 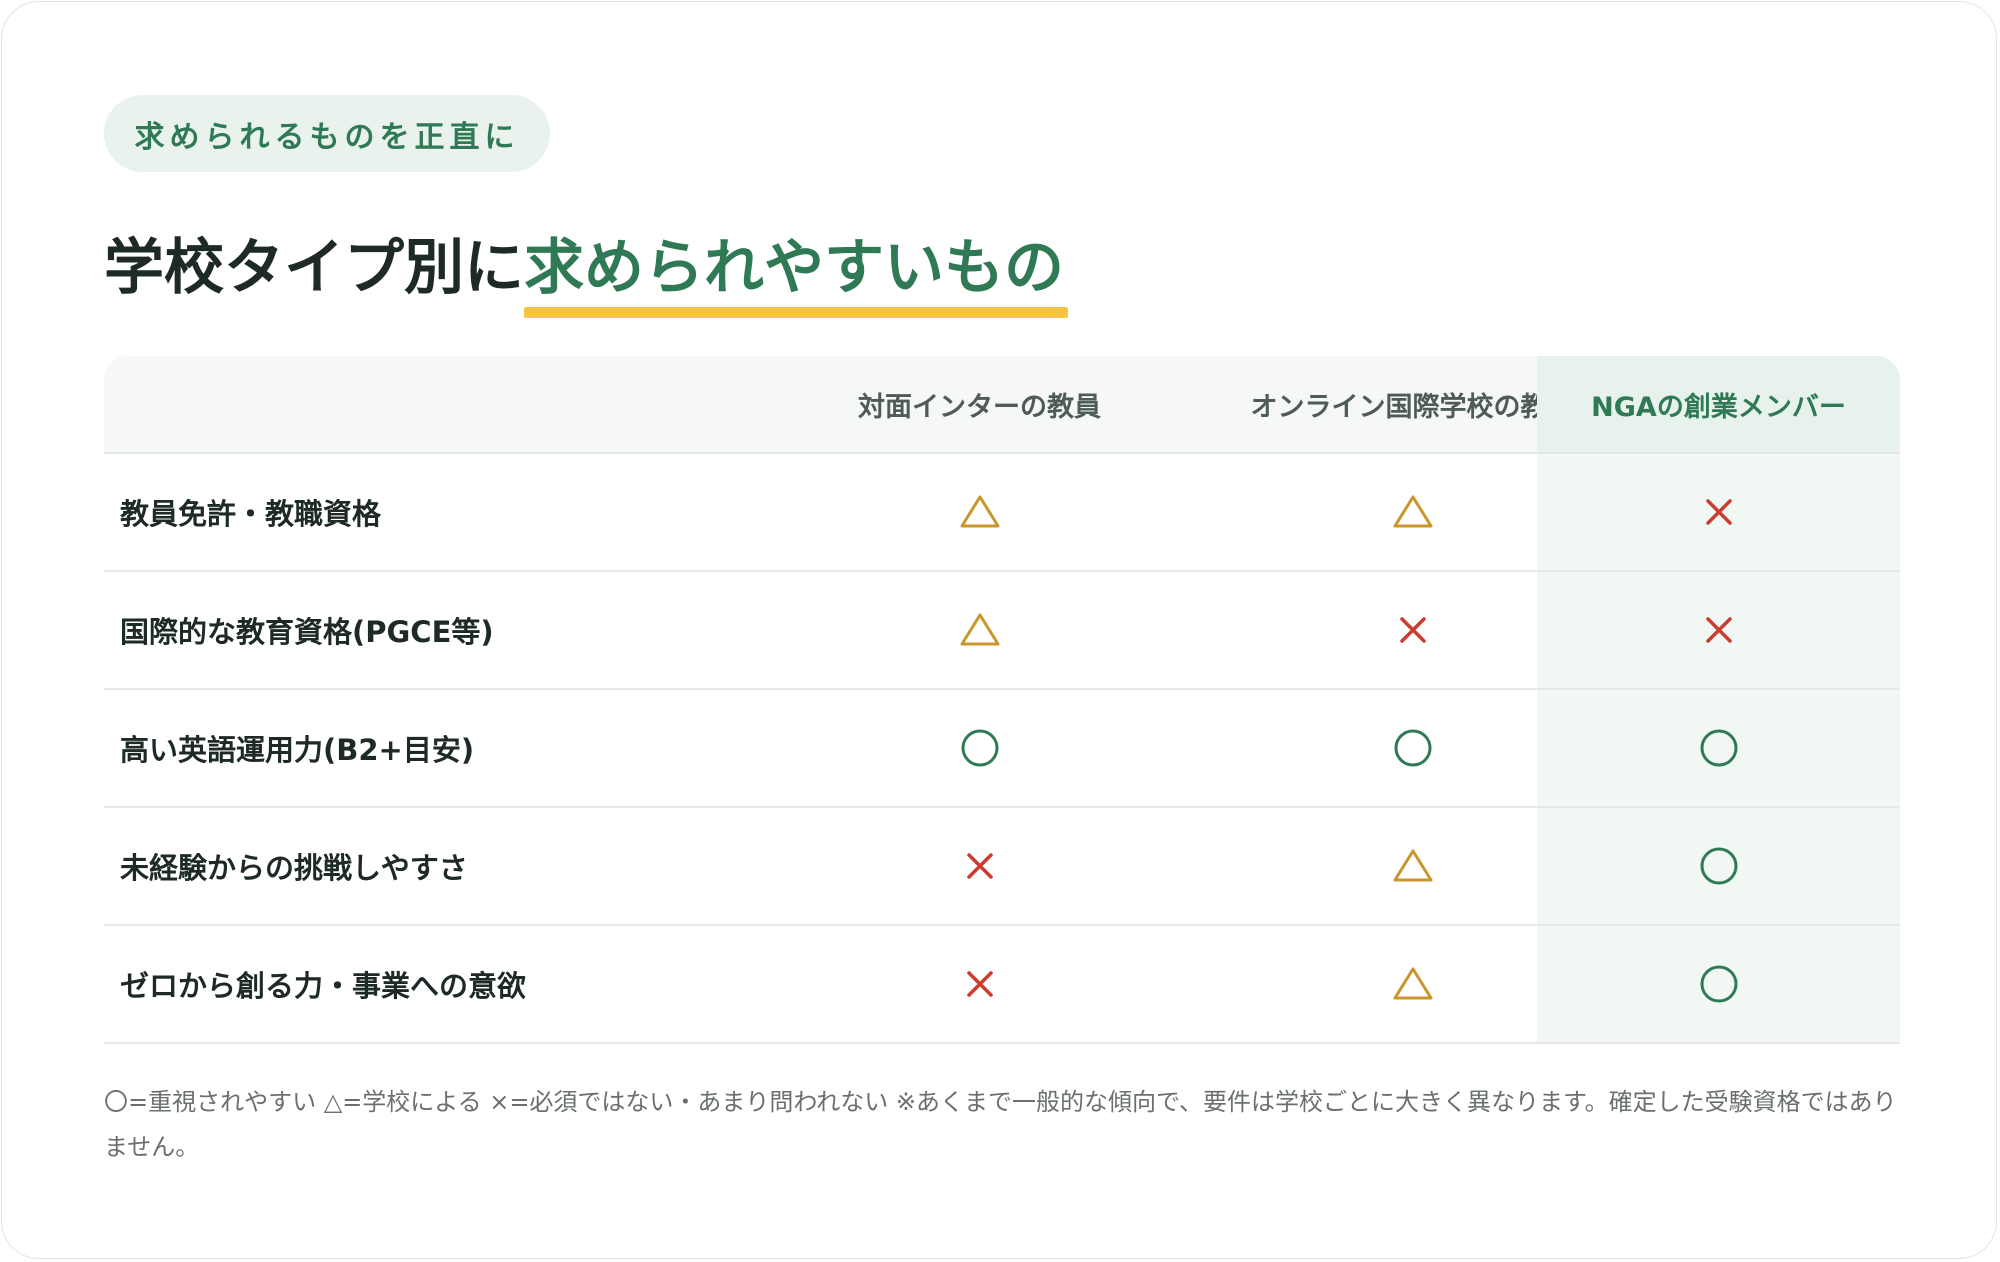 I want to click on table-row: ゼロから創る力・事業への意欲, so click(x=1002, y=985).